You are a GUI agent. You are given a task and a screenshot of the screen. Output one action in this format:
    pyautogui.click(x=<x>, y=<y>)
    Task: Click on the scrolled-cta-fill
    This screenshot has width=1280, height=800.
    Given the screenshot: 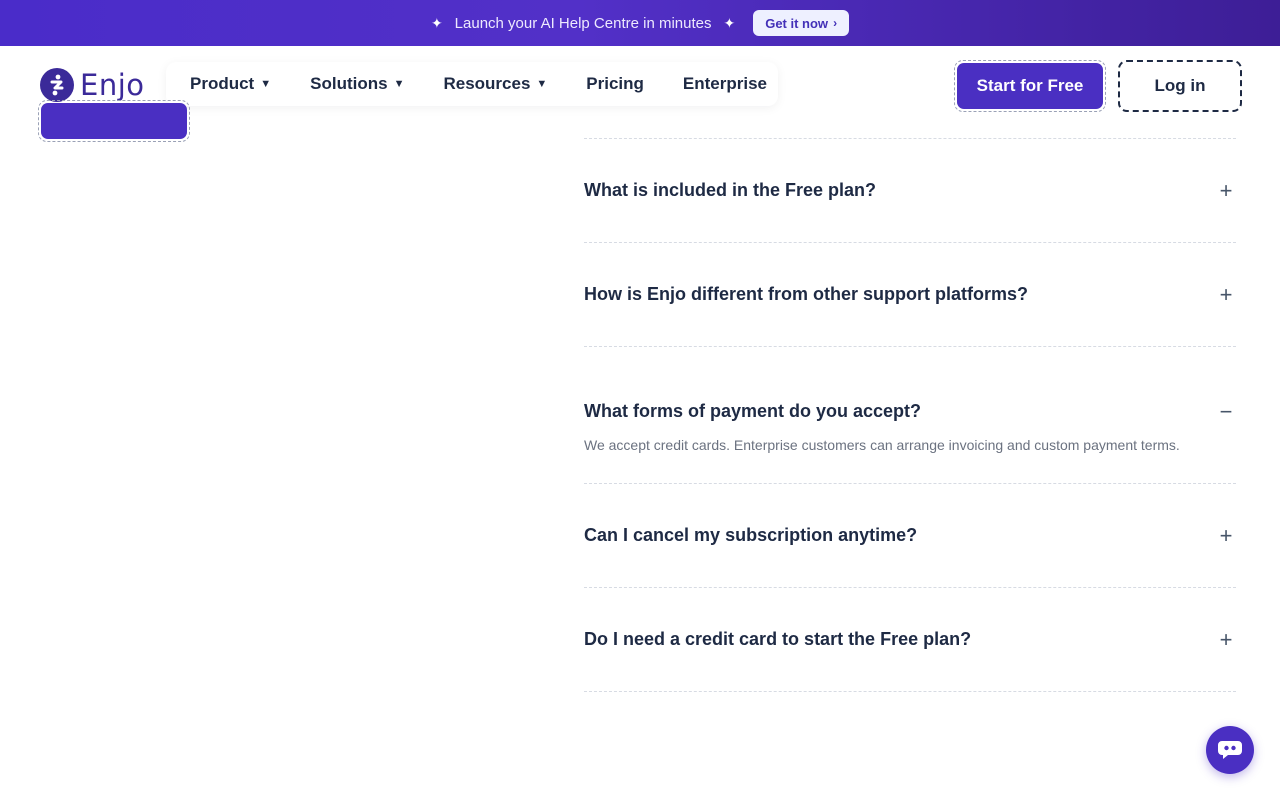 What is the action you would take?
    pyautogui.click(x=114, y=121)
    